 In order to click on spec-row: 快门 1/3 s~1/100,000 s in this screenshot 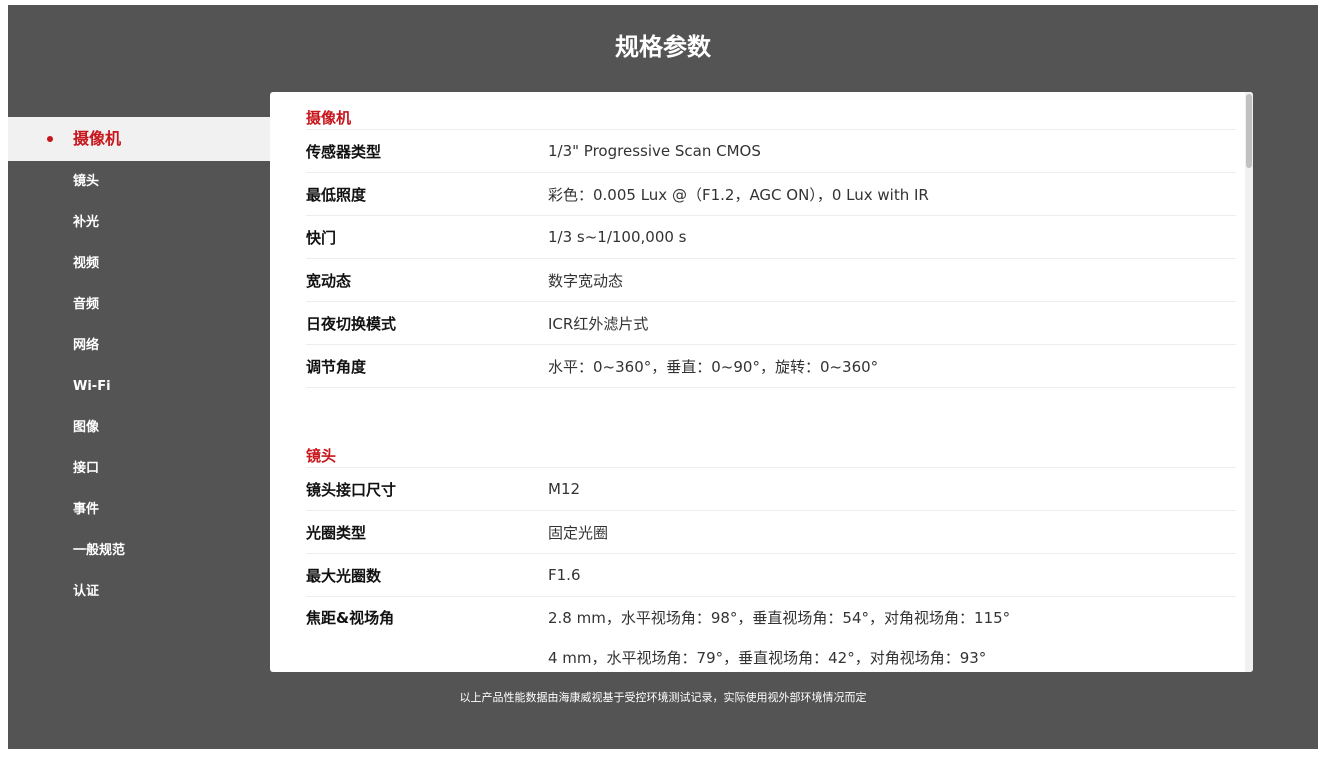, I will do `click(771, 237)`.